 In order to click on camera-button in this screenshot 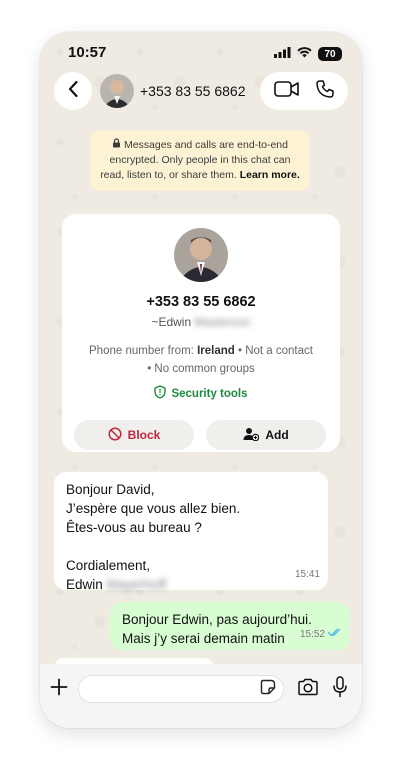, I will do `click(308, 689)`.